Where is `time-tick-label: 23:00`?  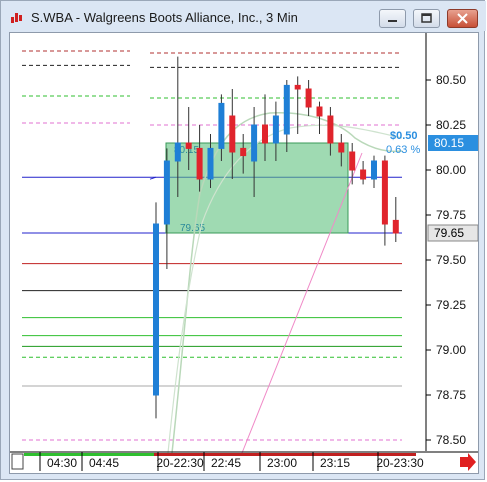 time-tick-label: 23:00 is located at coordinates (282, 463).